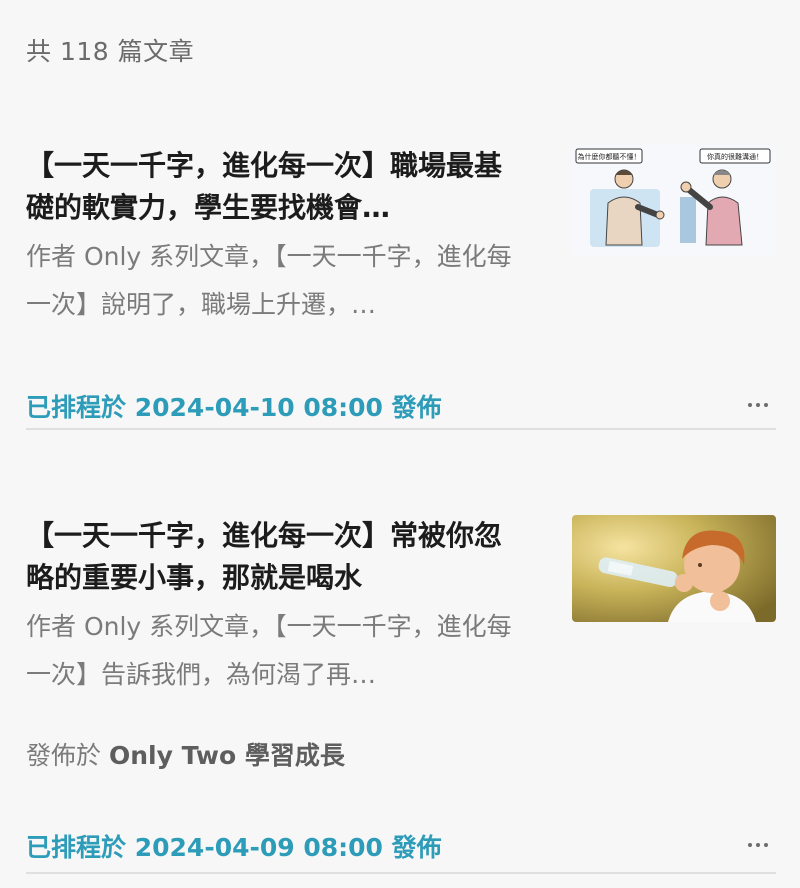 This screenshot has height=888, width=800. I want to click on published-in: 發佈於 Only Two 學習成長, so click(185, 754).